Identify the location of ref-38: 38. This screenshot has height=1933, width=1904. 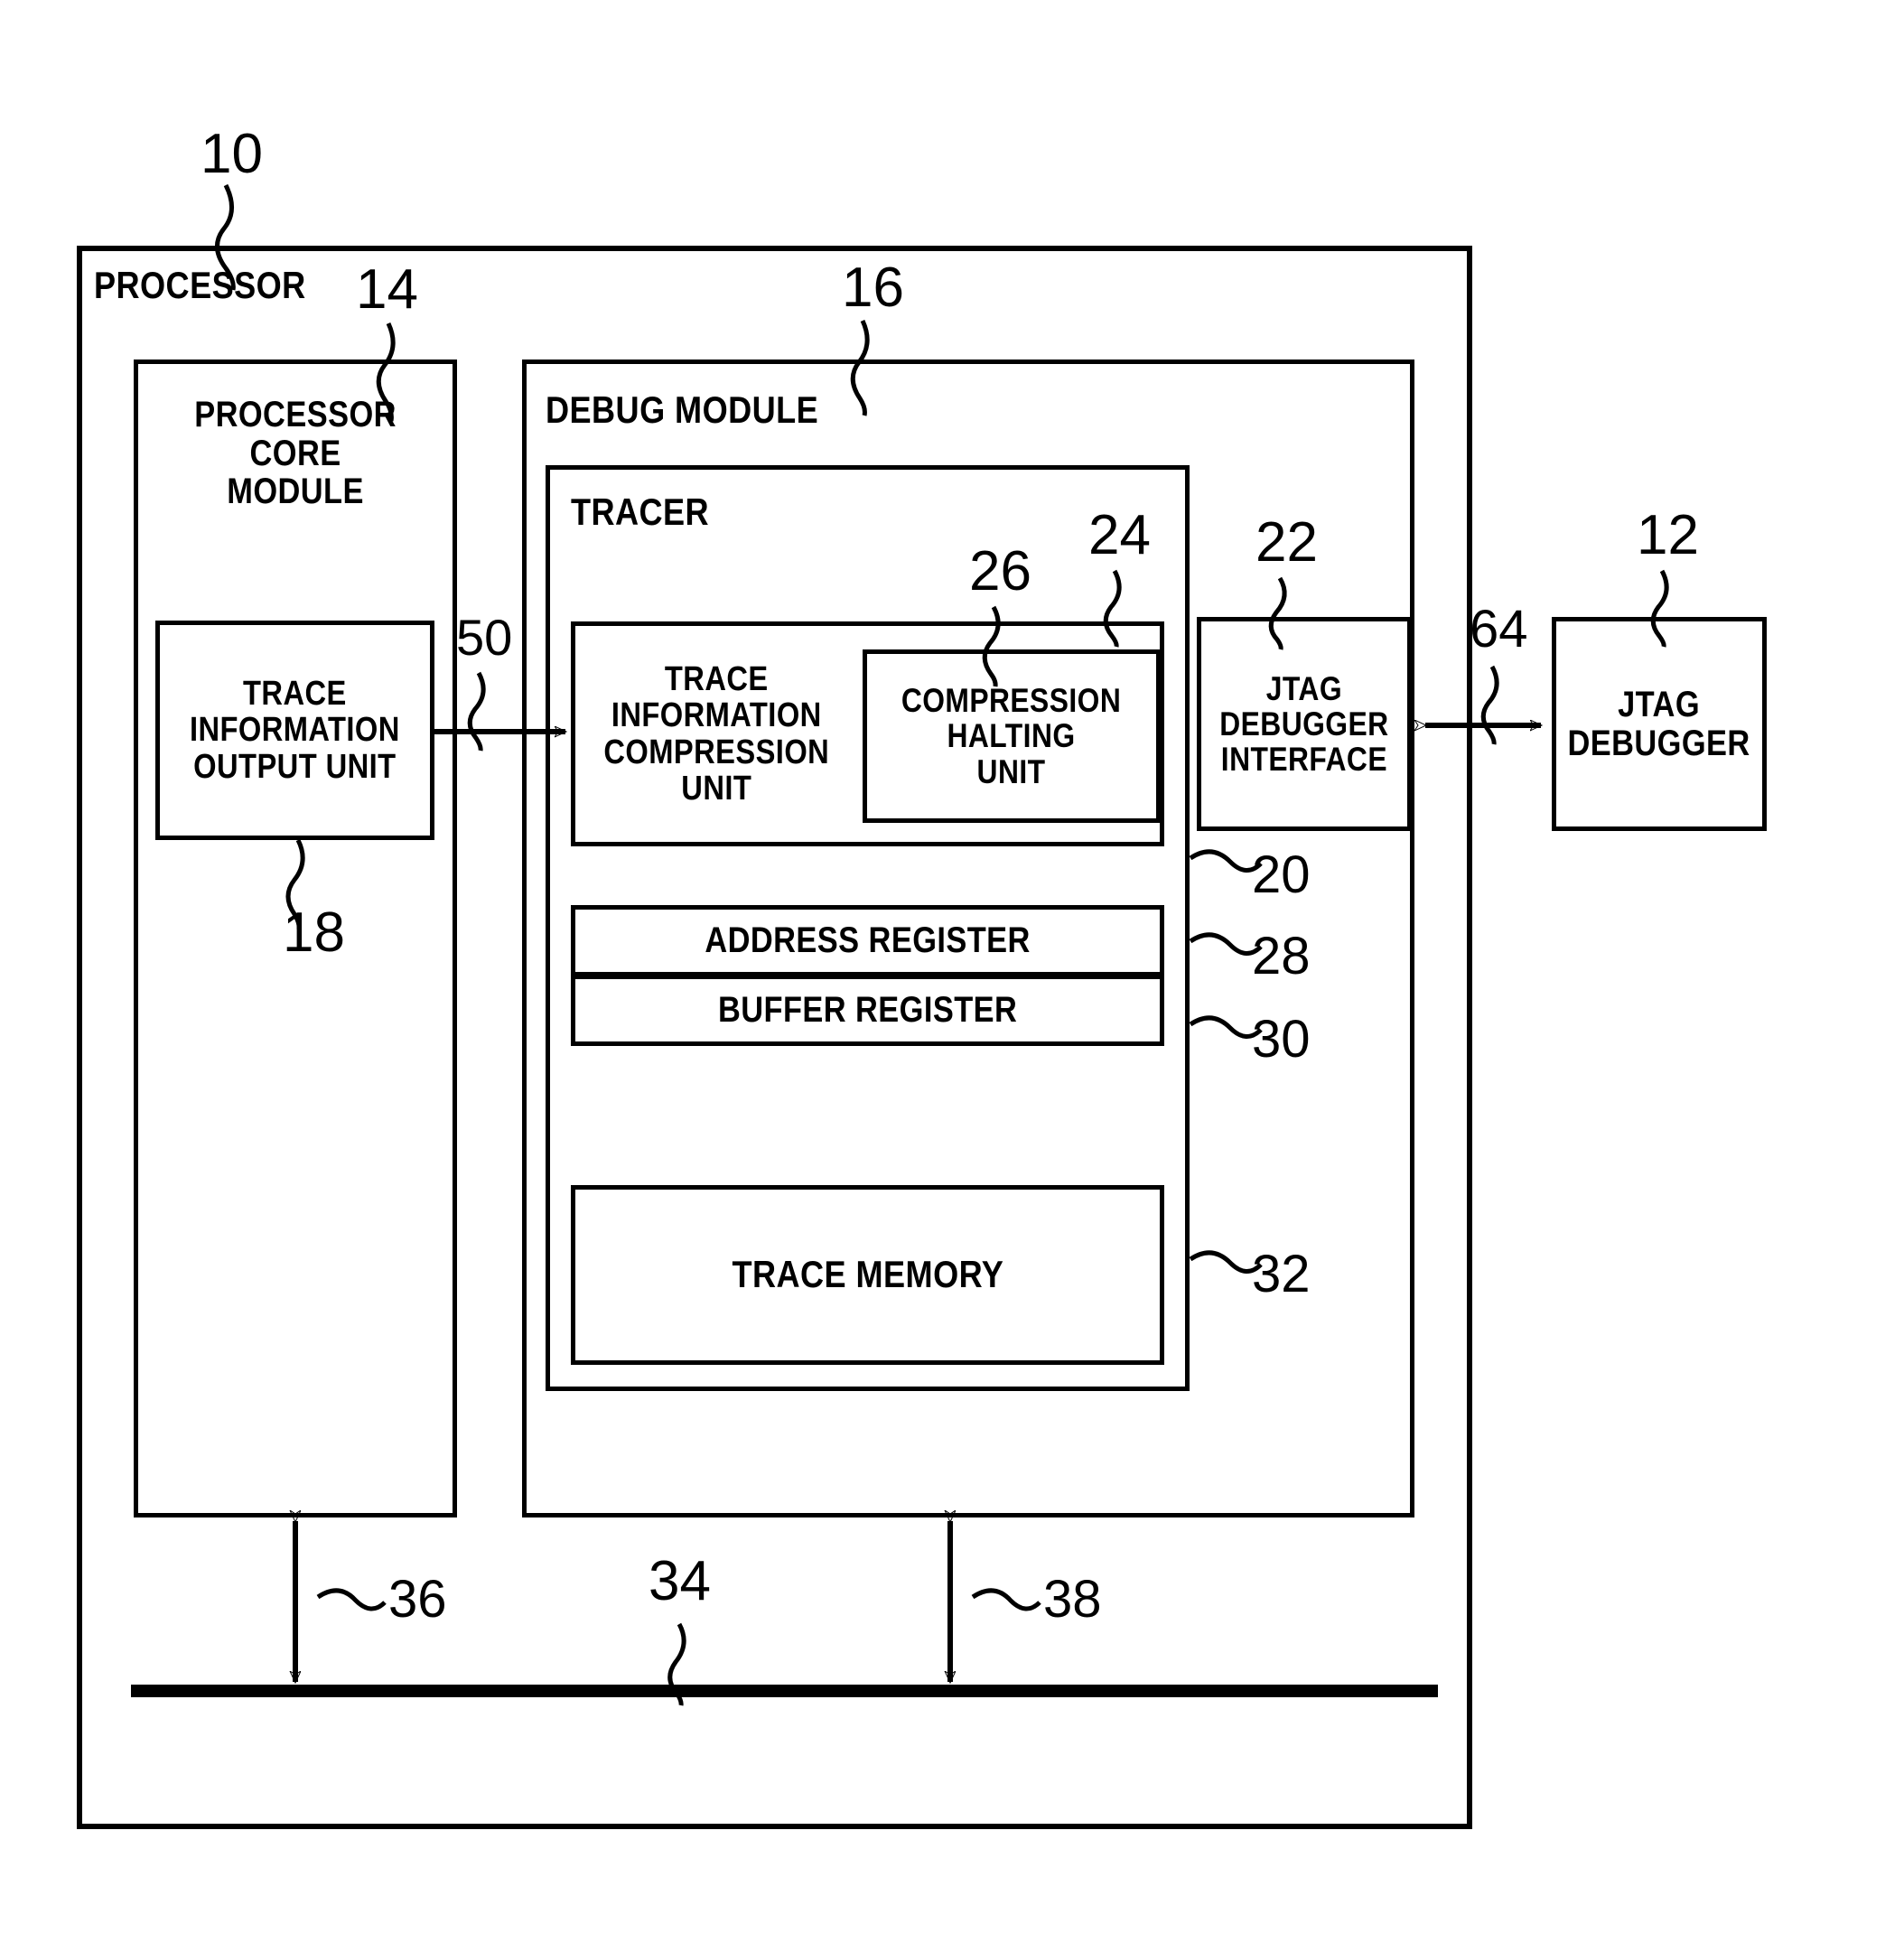
(1073, 1599).